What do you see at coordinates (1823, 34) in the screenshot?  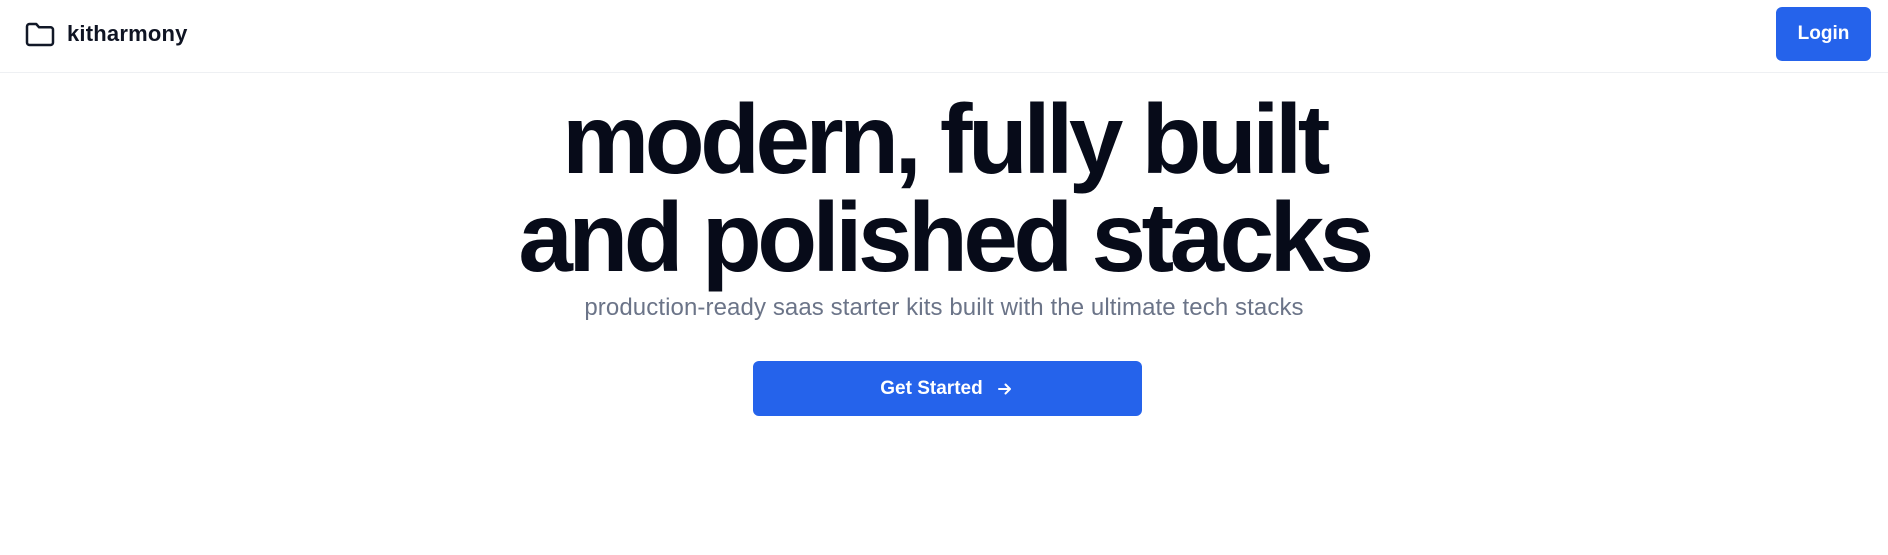 I see `login-button: Login` at bounding box center [1823, 34].